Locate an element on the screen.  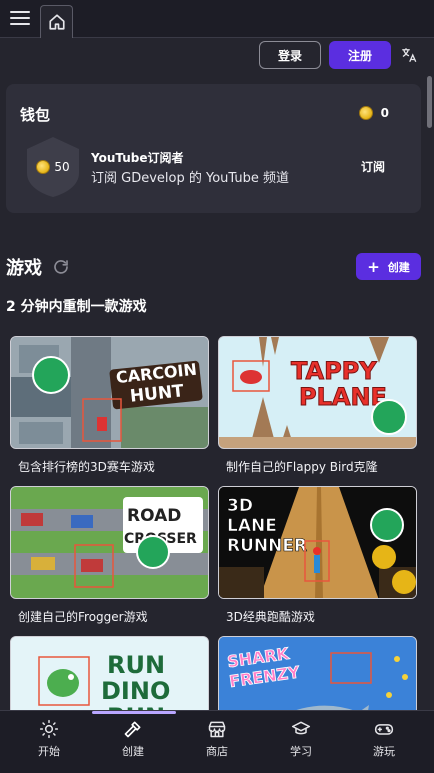
hamburger-menu-icon is located at coordinates (20, 19).